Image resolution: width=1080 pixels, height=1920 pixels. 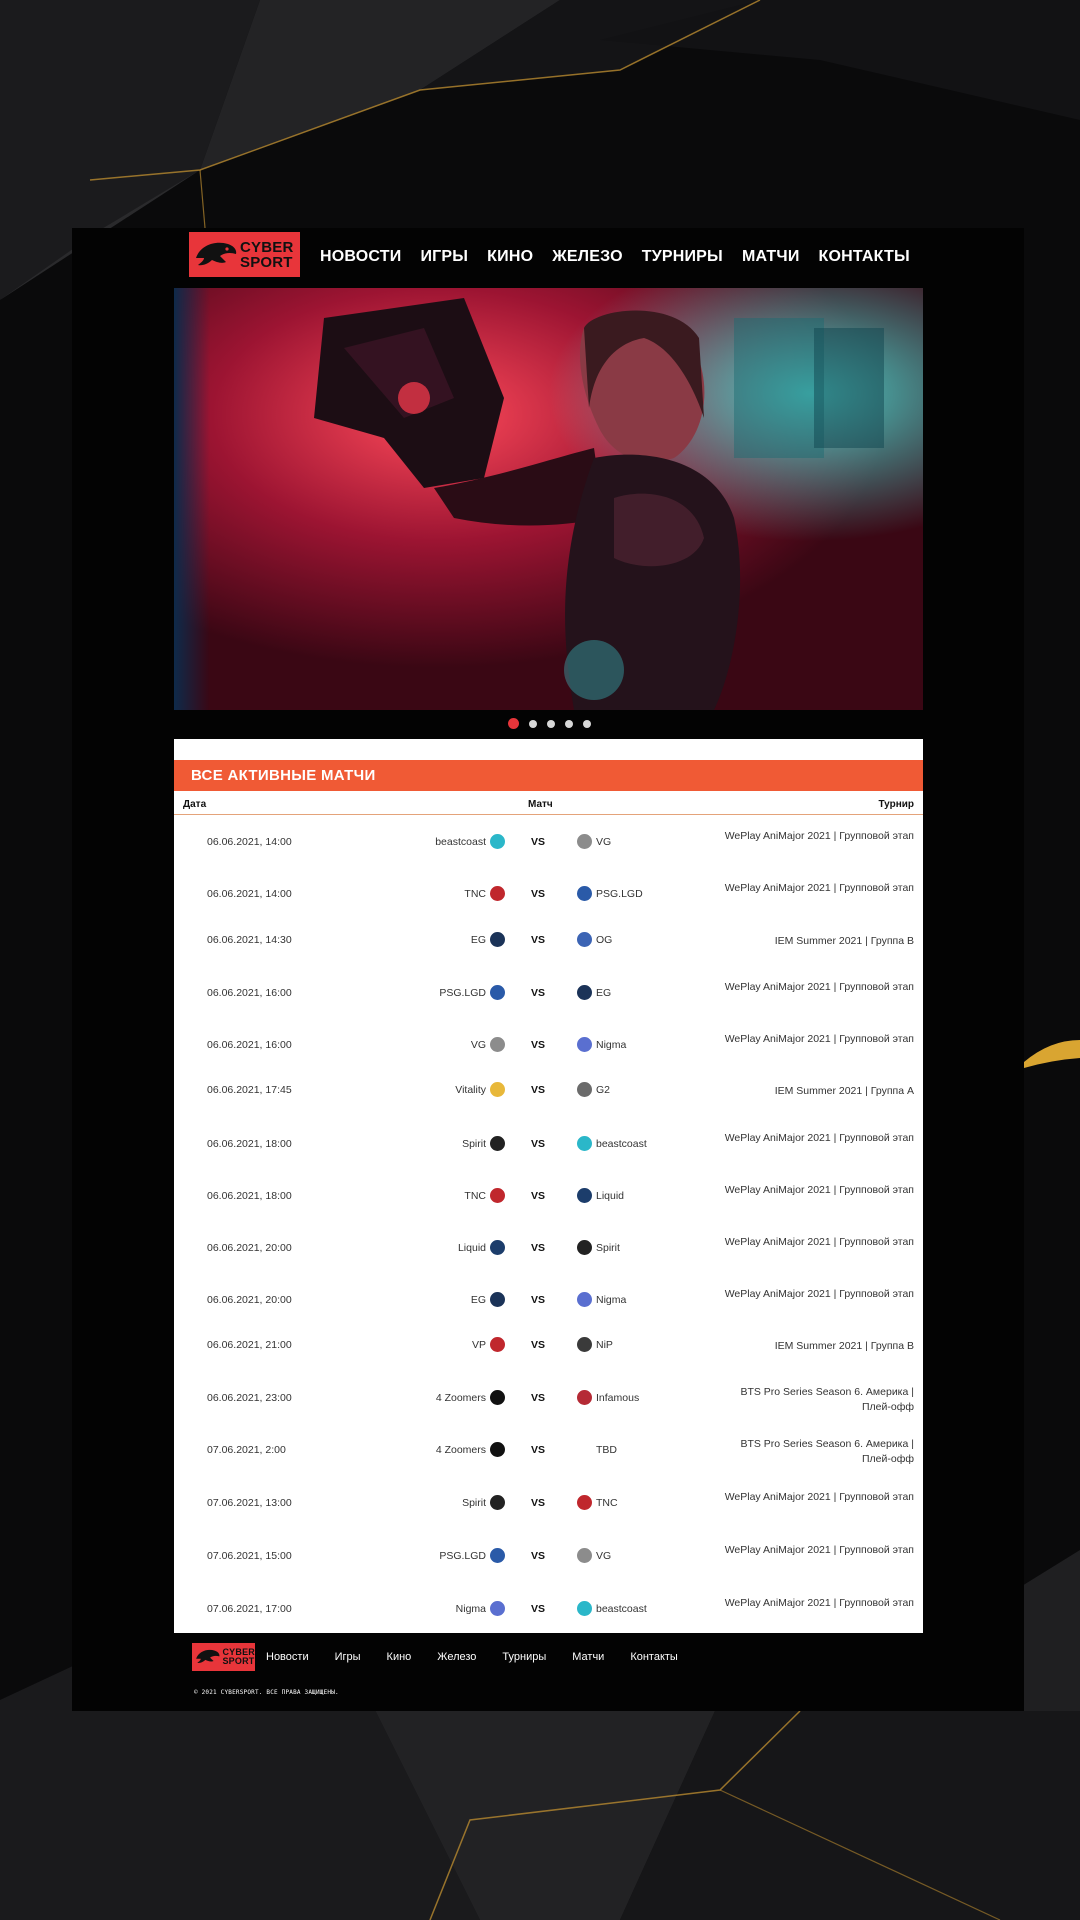 What do you see at coordinates (470, 1608) in the screenshot?
I see `home-team-name: Nigma` at bounding box center [470, 1608].